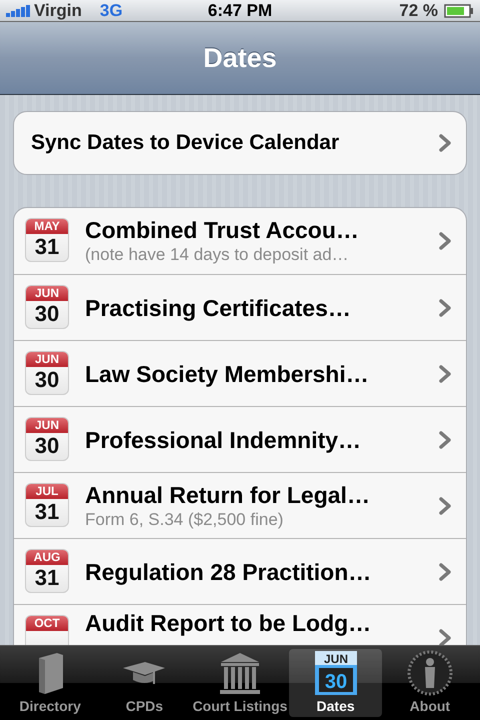 The image size is (480, 720). What do you see at coordinates (47, 491) in the screenshot?
I see `month-label: JUL` at bounding box center [47, 491].